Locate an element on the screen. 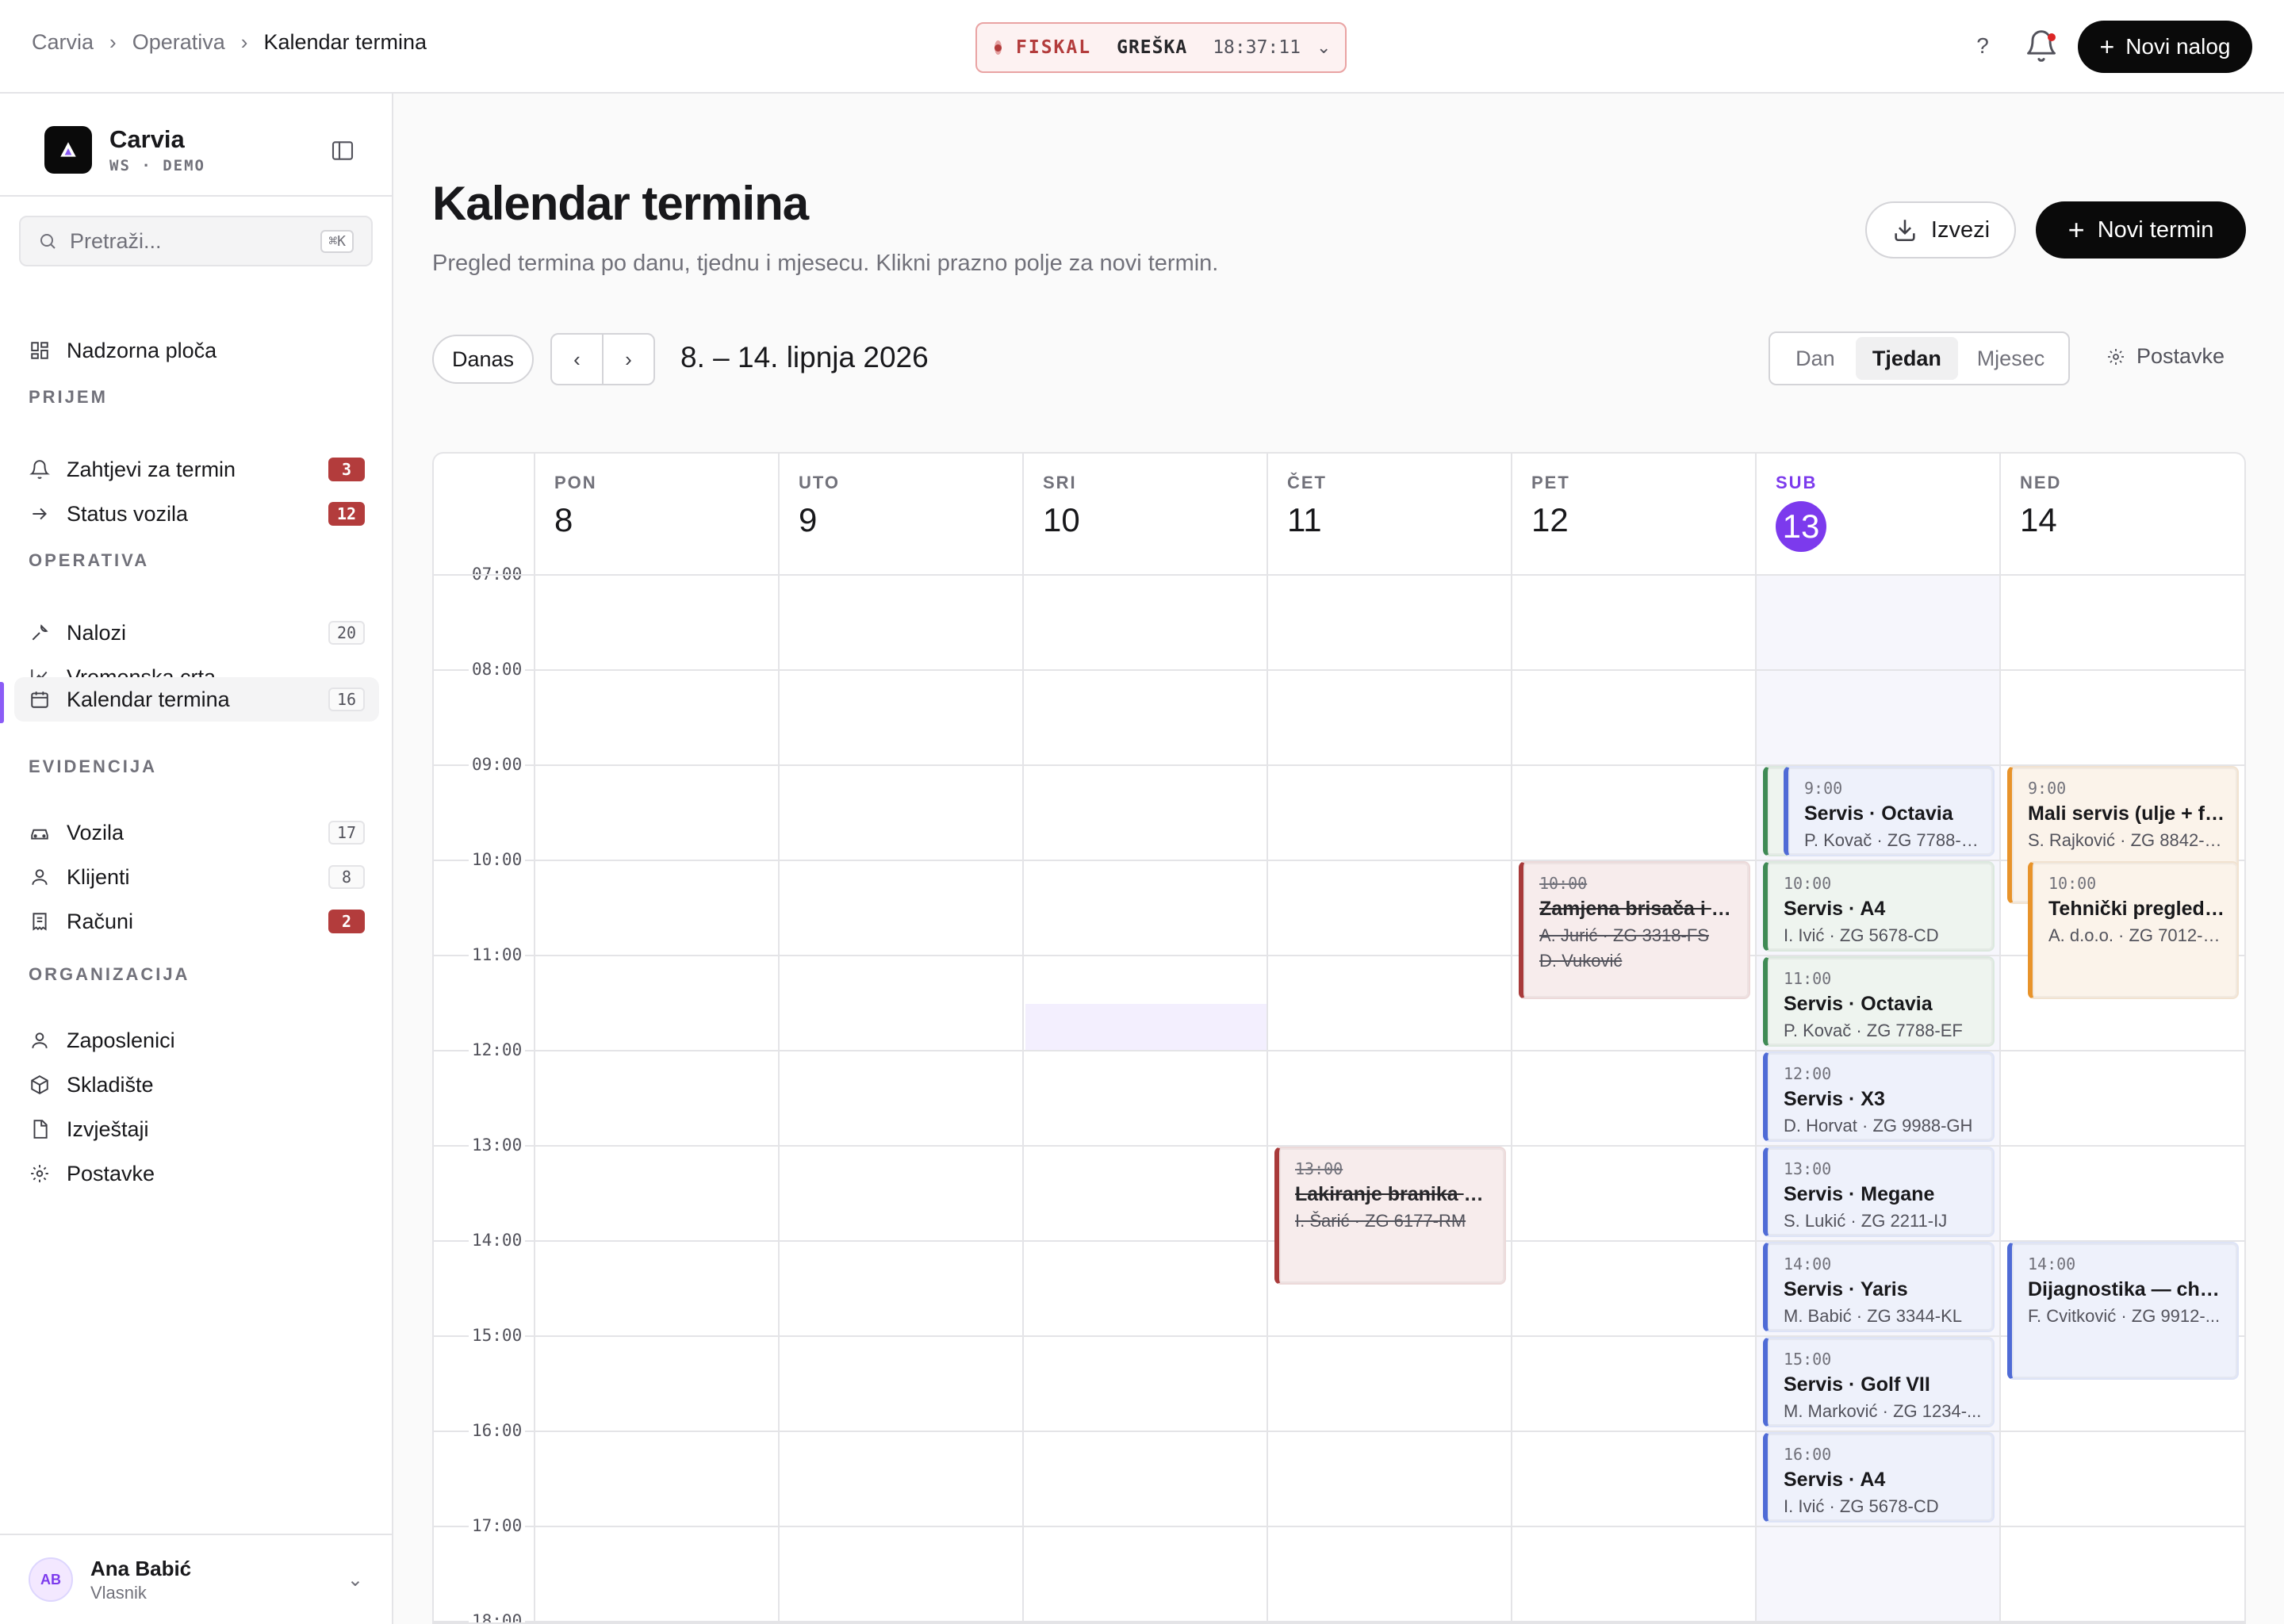 The width and height of the screenshot is (2284, 1624). sidebar-item-dashboard: Nadzorna ploča is located at coordinates (196, 350).